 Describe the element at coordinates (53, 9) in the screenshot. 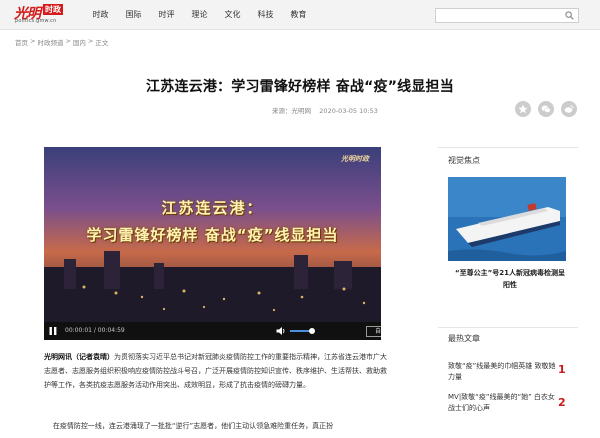

I see `logo-tag: 时政` at that location.